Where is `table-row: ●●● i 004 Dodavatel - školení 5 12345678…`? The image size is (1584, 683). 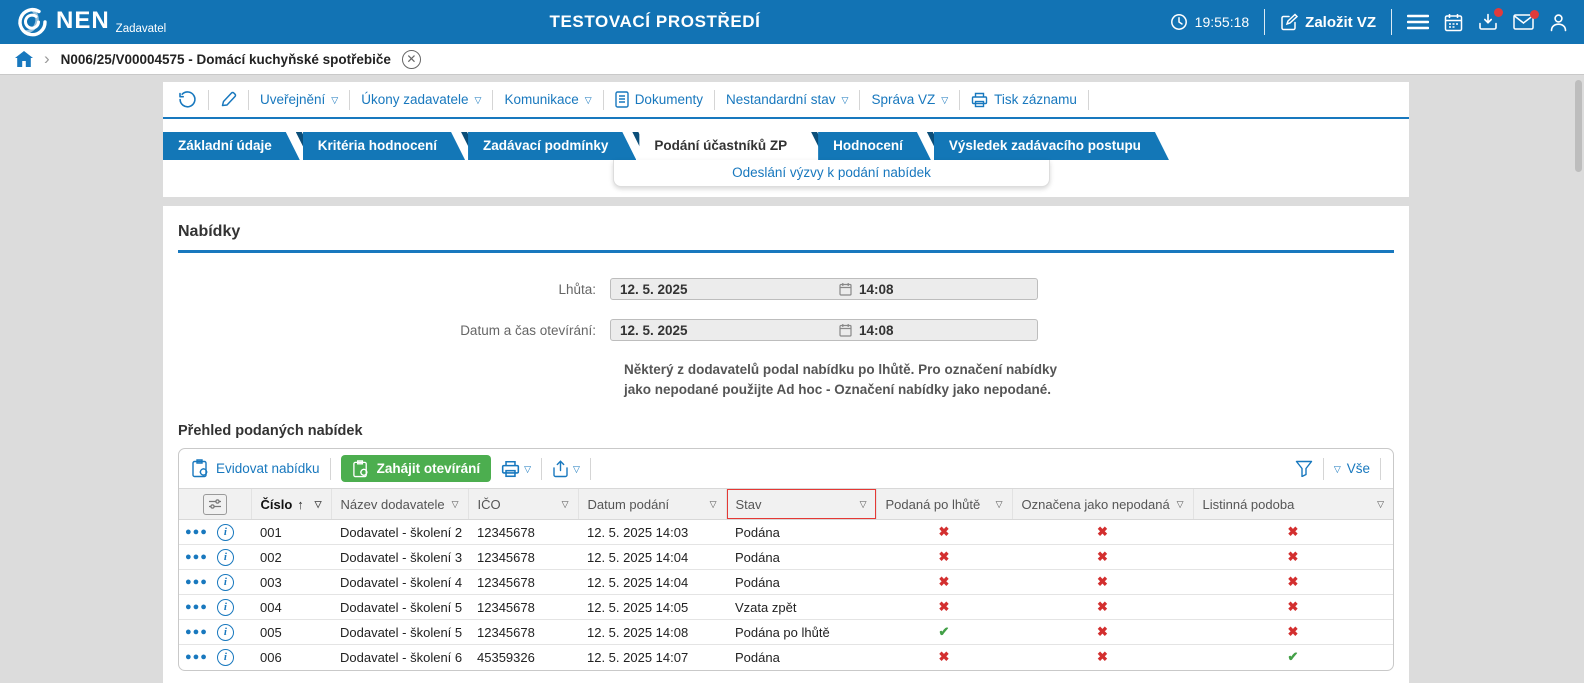
table-row: ●●● i 004 Dodavatel - školení 5 12345678… is located at coordinates (786, 607).